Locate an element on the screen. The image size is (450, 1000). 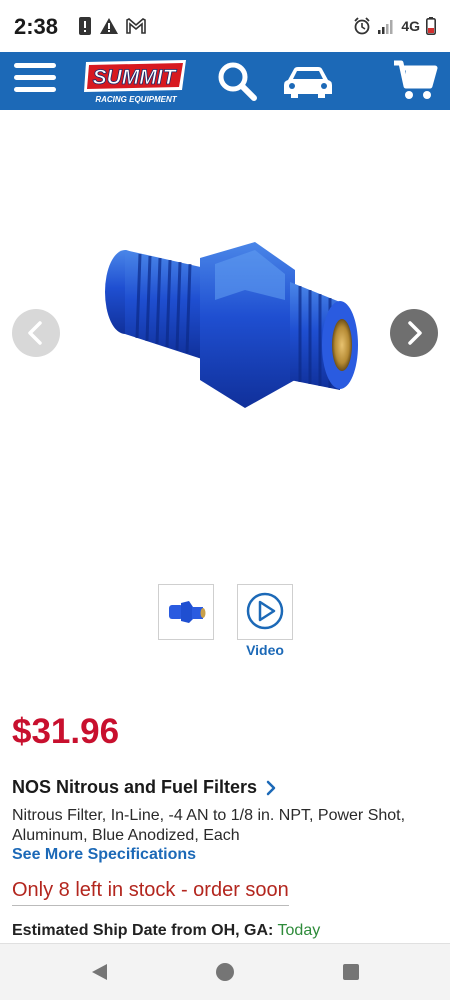
menu-icon is located at coordinates (35, 65).